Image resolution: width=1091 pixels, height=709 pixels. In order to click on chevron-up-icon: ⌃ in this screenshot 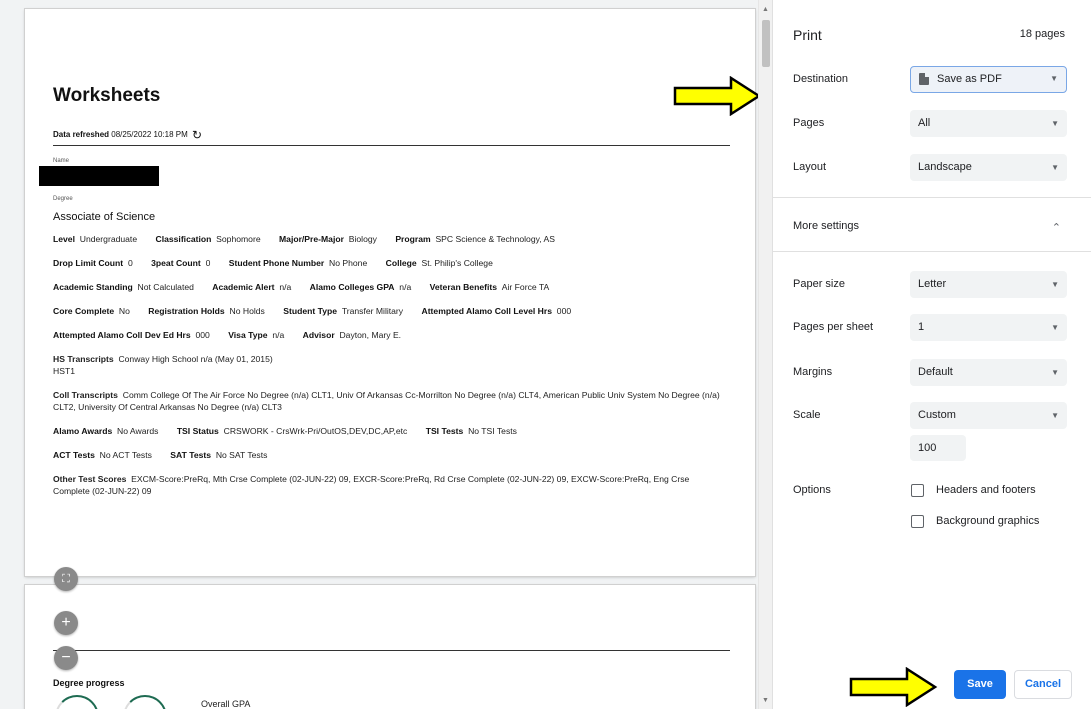, I will do `click(1056, 227)`.